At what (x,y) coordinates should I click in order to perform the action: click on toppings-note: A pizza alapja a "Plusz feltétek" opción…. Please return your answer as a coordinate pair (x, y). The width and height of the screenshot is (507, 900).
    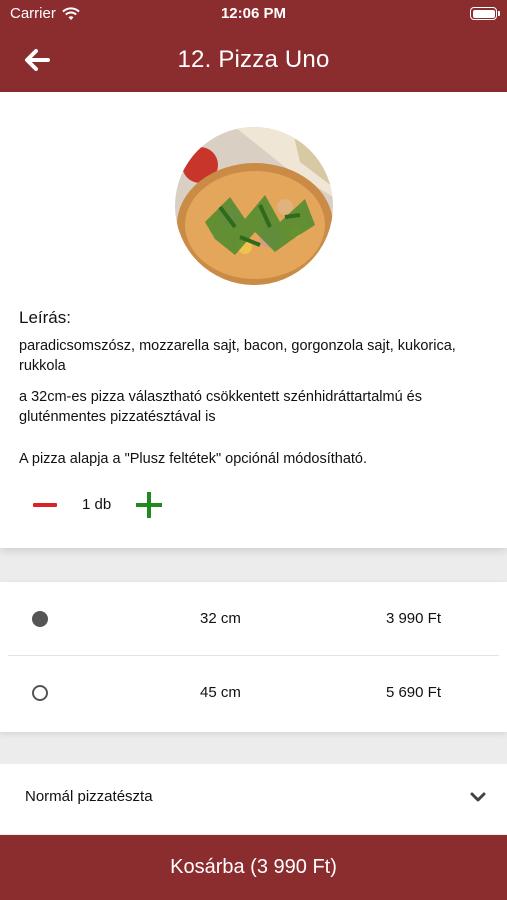
    Looking at the image, I should click on (193, 459).